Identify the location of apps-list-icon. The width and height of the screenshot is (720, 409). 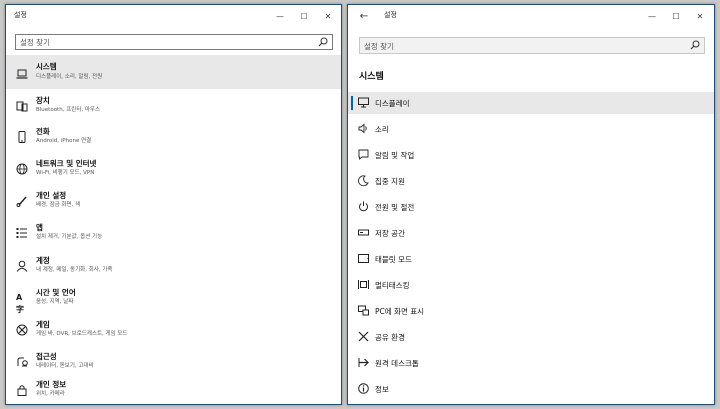
(22, 233).